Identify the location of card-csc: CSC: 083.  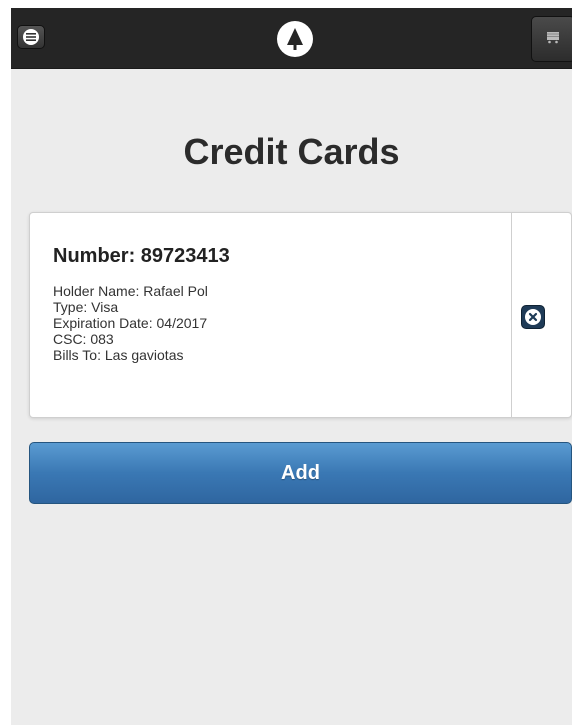
(83, 339).